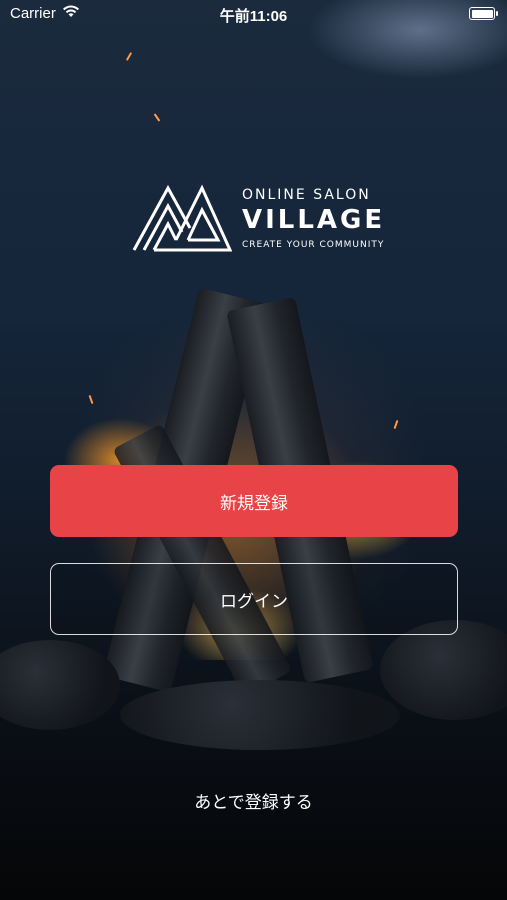 Image resolution: width=507 pixels, height=900 pixels. I want to click on battery-icon, so click(483, 13).